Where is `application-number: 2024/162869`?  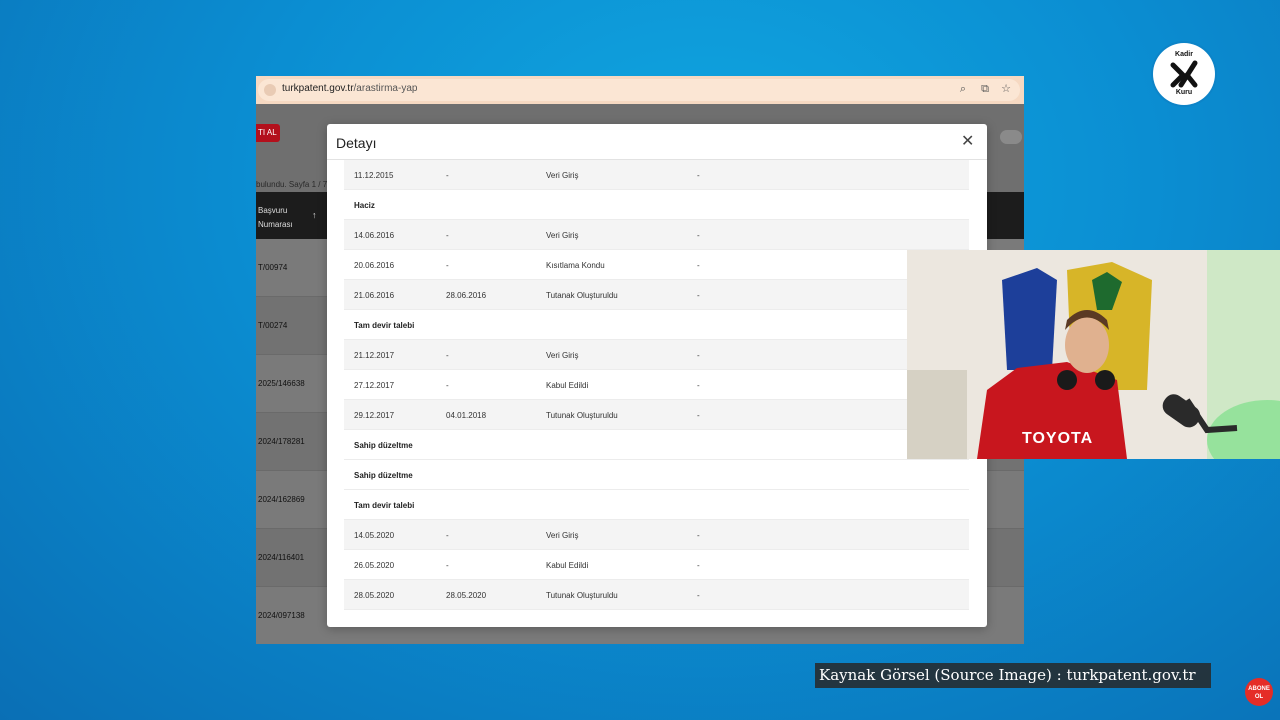 application-number: 2024/162869 is located at coordinates (281, 499).